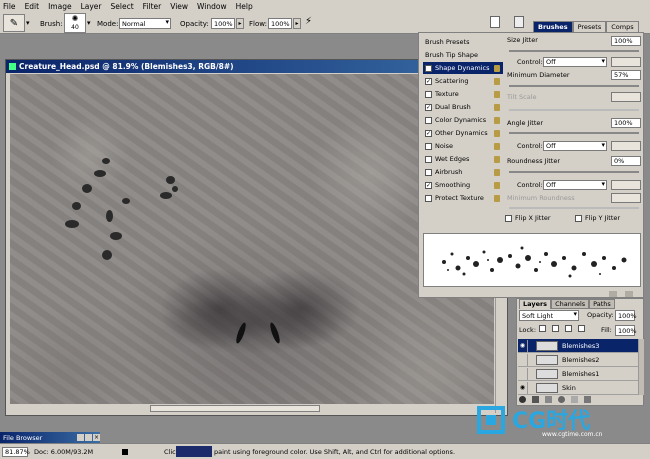 The image size is (650, 459). What do you see at coordinates (297, 23) in the screenshot?
I see `flow-slider-button: ▸` at bounding box center [297, 23].